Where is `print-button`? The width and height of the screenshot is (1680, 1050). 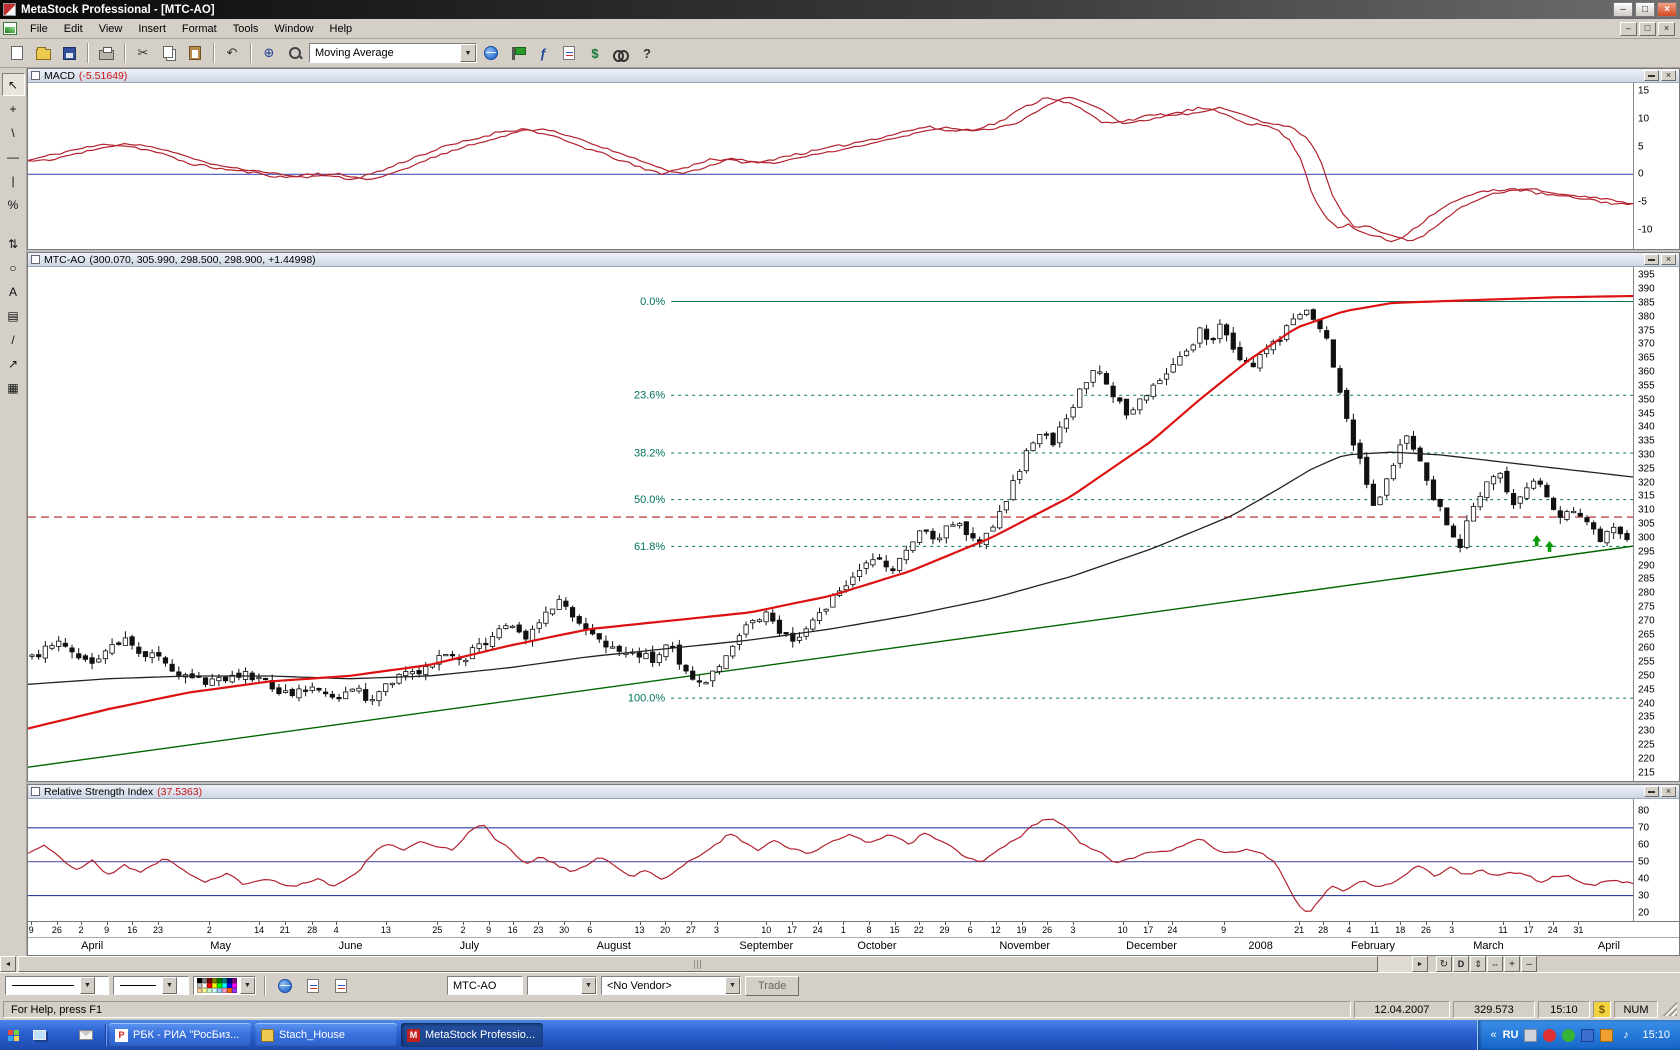
print-button is located at coordinates (106, 53).